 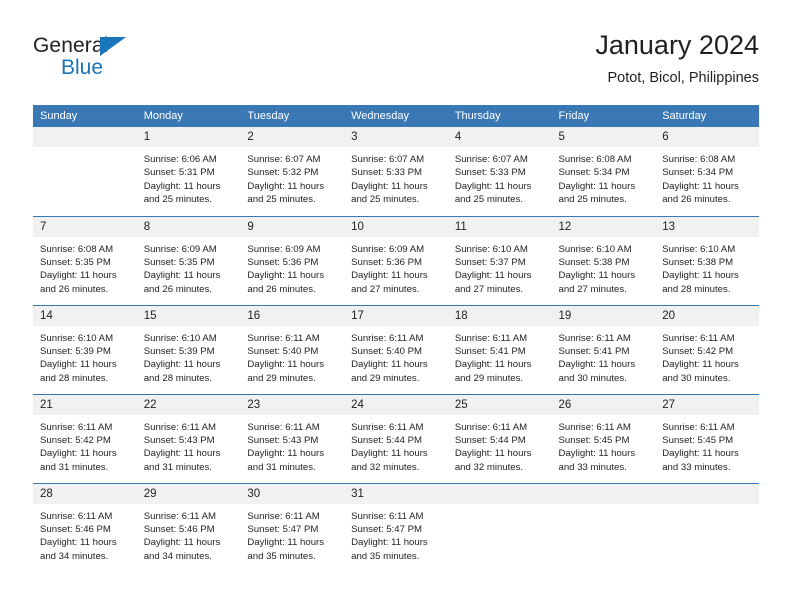 I want to click on general-blue-logo: General Blue, so click(x=133, y=62).